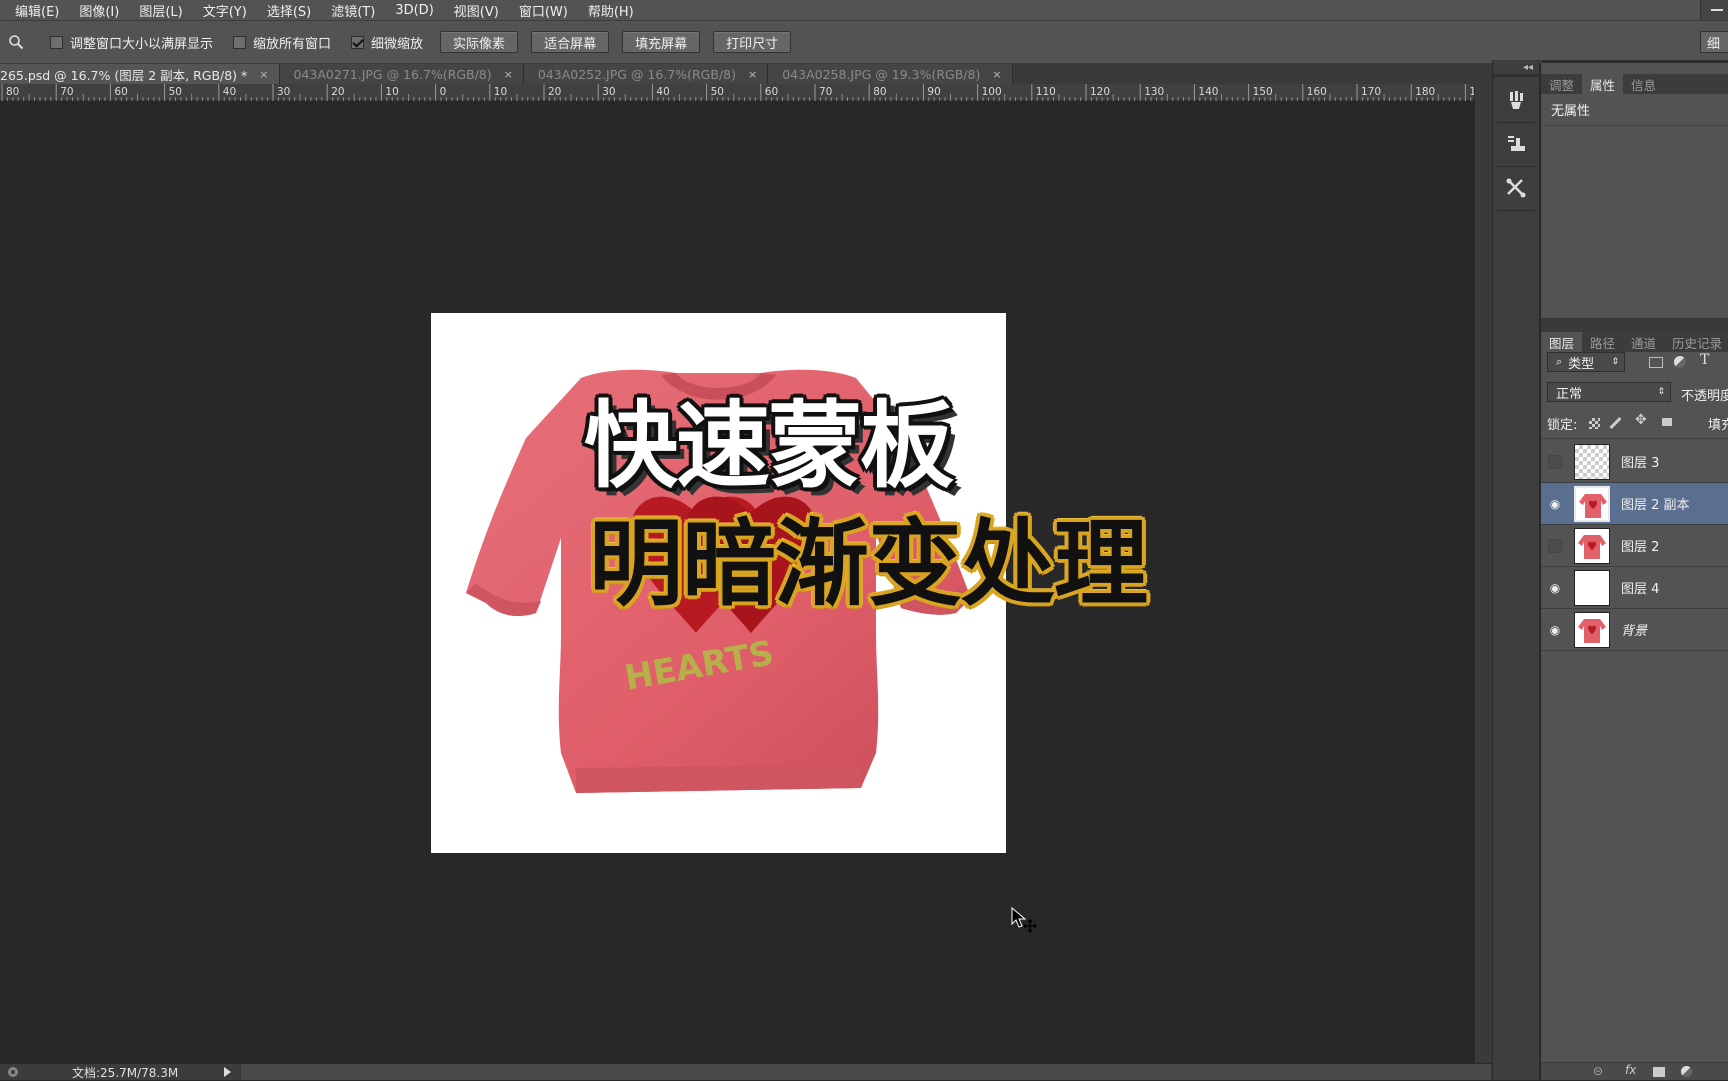 This screenshot has width=1728, height=1081. I want to click on layer-row: ◉ 图层 4, so click(1634, 588).